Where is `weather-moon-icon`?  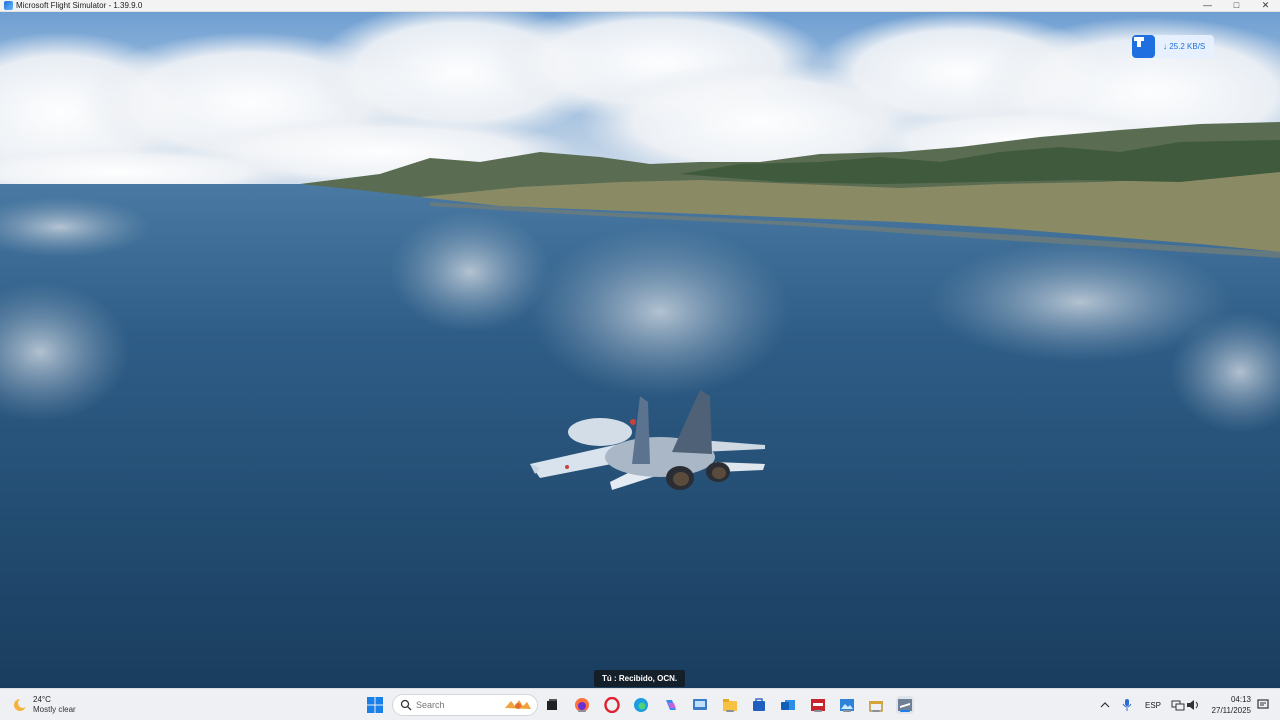 weather-moon-icon is located at coordinates (21, 704).